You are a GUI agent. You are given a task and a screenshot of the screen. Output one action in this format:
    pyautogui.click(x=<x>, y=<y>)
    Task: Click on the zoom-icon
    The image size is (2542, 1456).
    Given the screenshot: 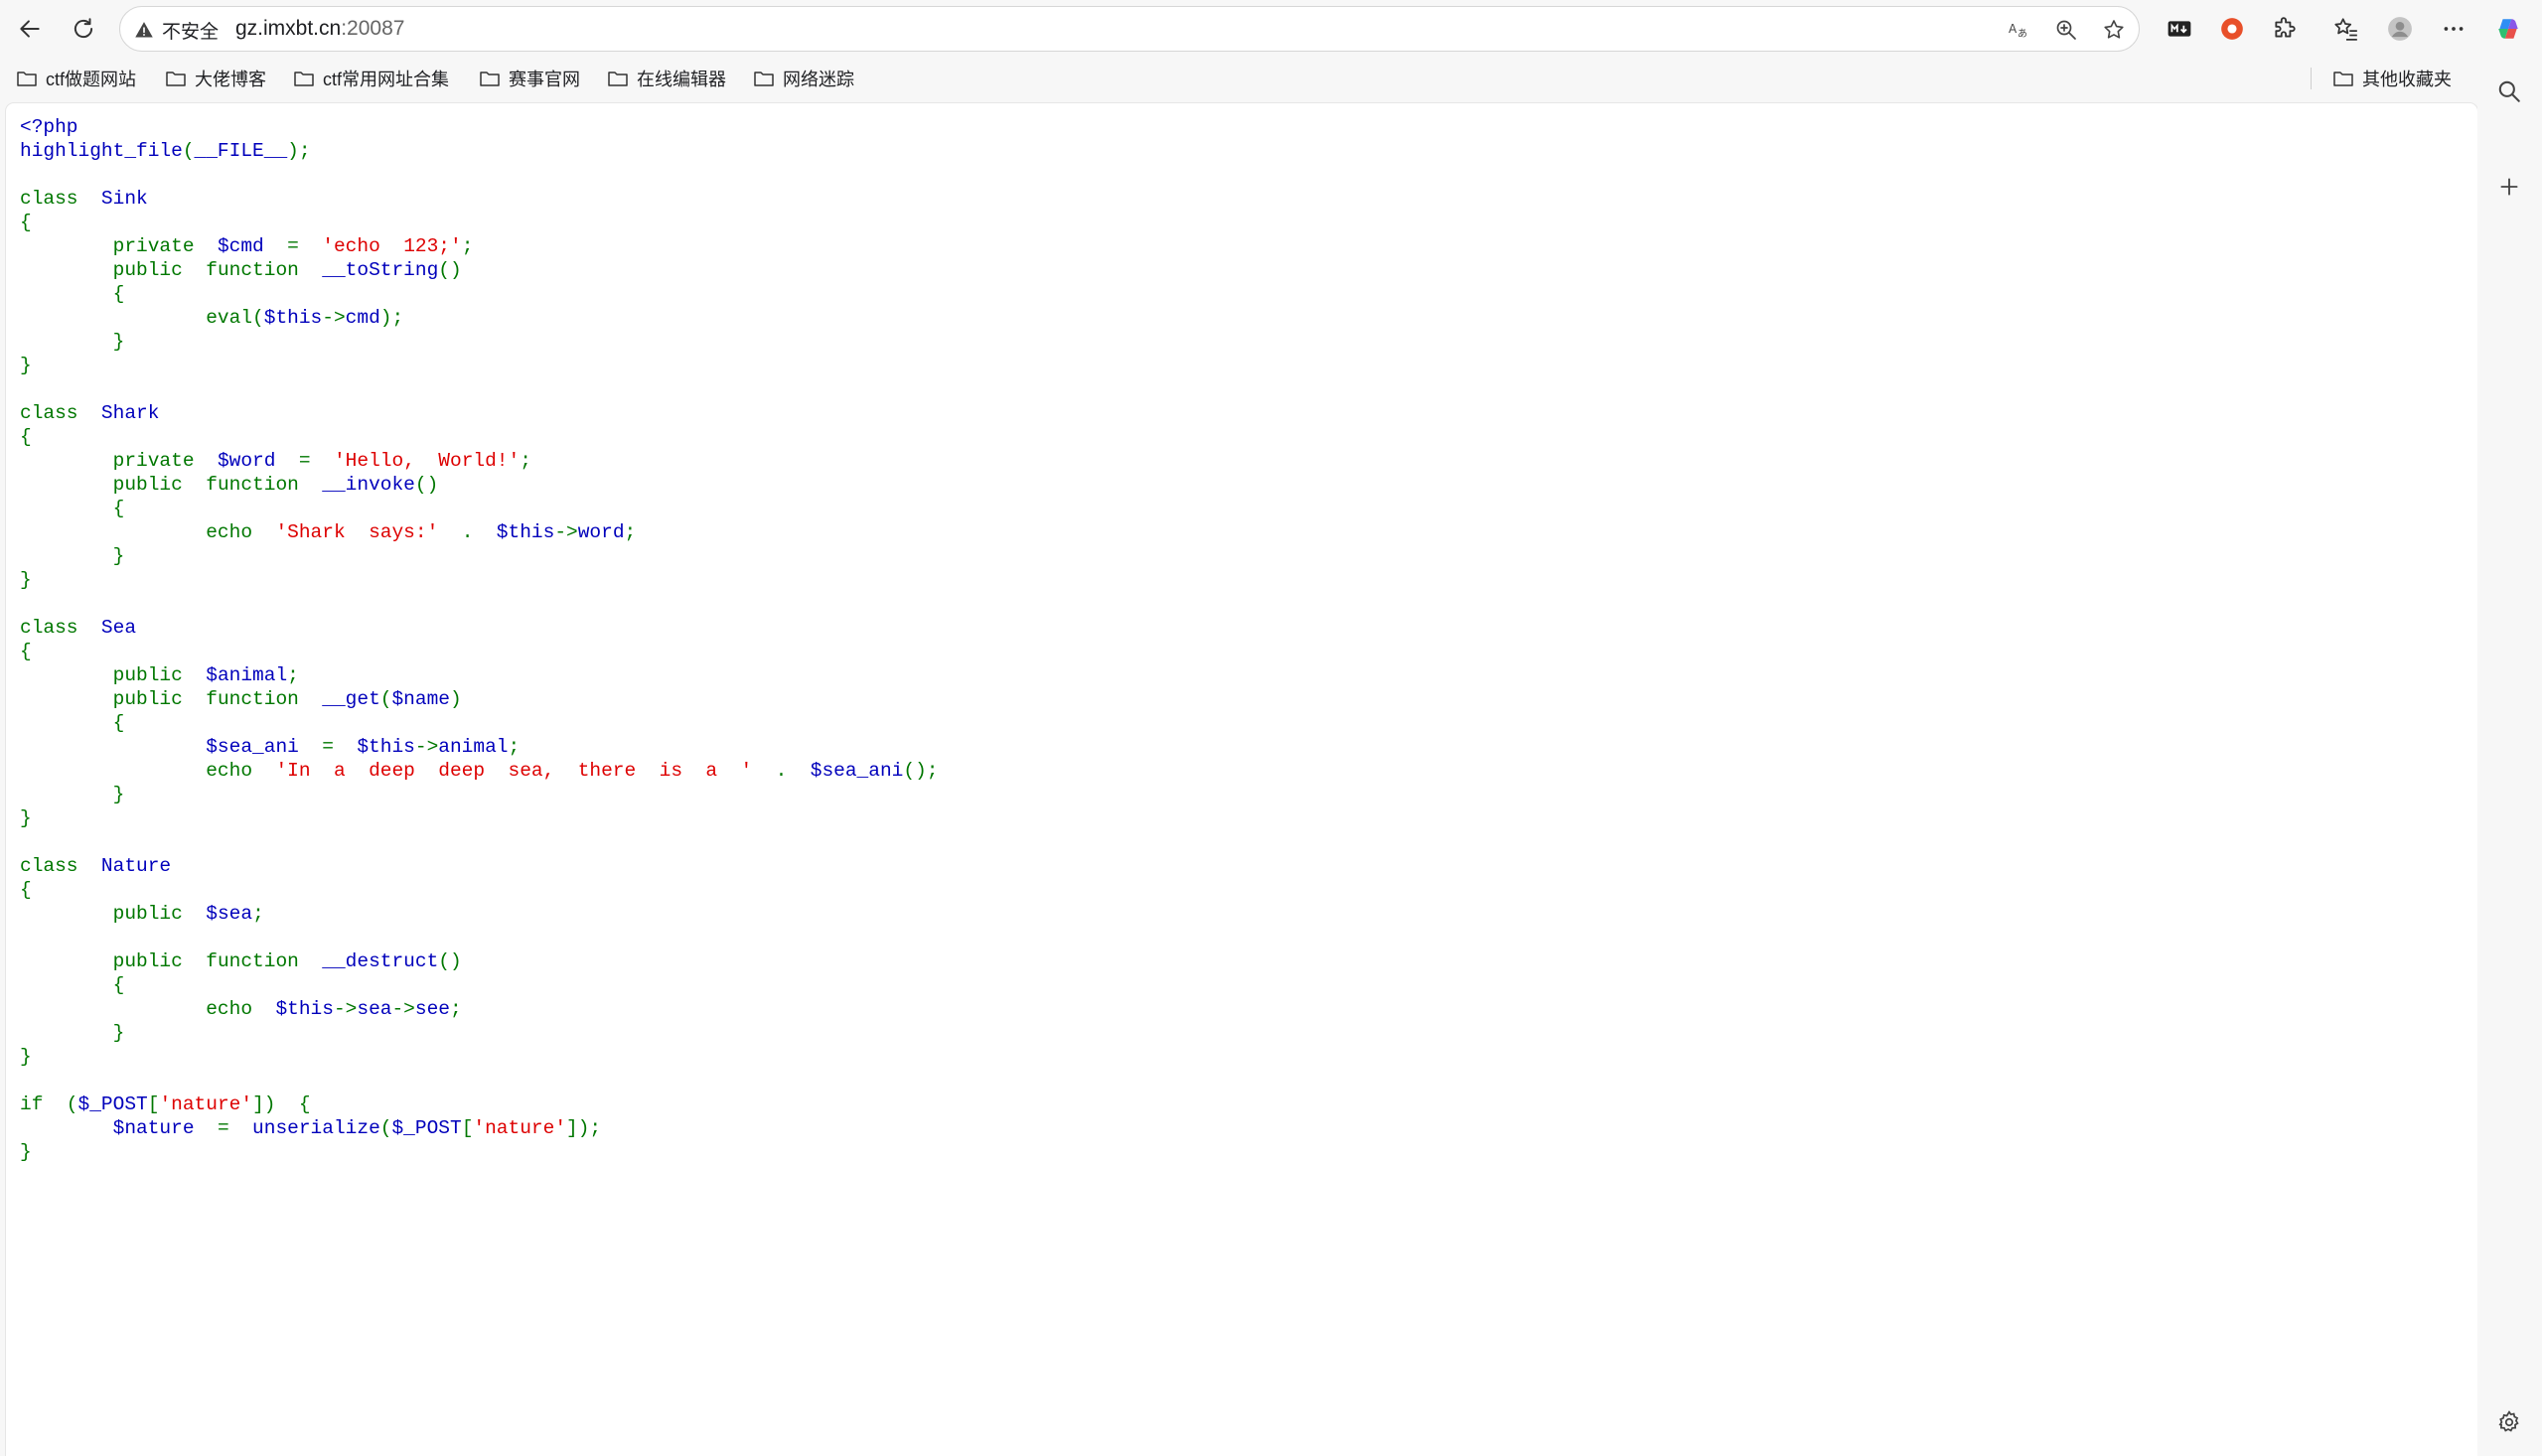 What is the action you would take?
    pyautogui.click(x=2066, y=30)
    